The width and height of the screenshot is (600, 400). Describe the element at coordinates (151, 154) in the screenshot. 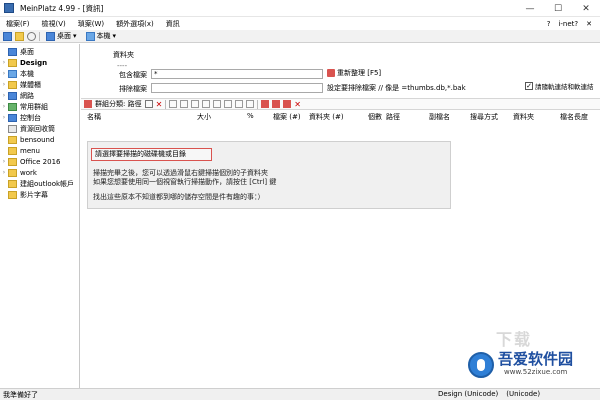

I see `select-drive-prompt: 請選擇要掃描的磁碟機或目錄` at that location.